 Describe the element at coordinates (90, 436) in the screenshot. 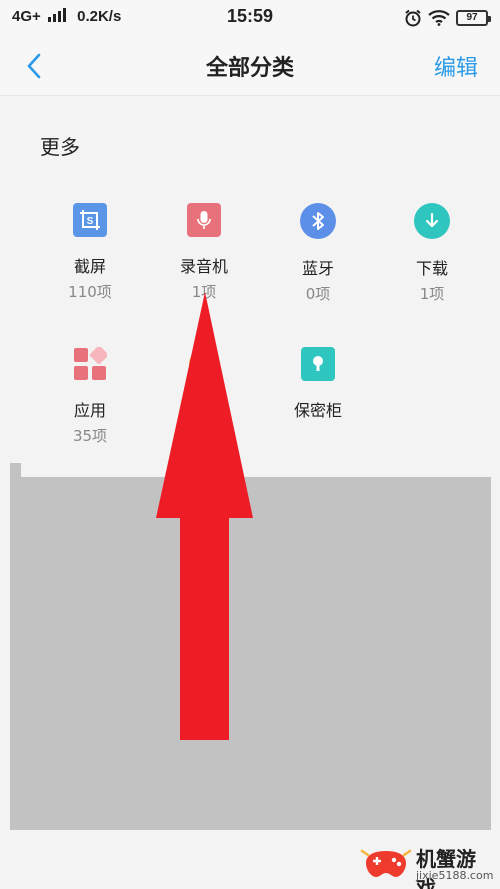

I see `category-count: 35项` at that location.